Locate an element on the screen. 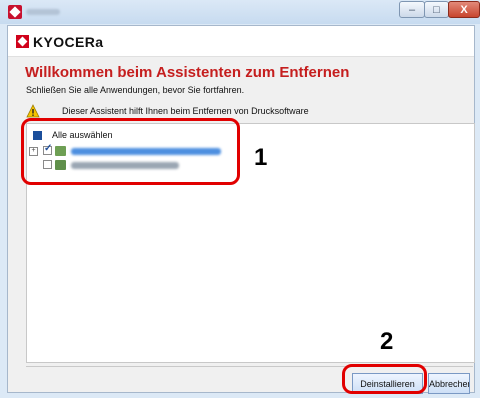 The image size is (480, 398). brand-logo-text: KYOCERa is located at coordinates (68, 42).